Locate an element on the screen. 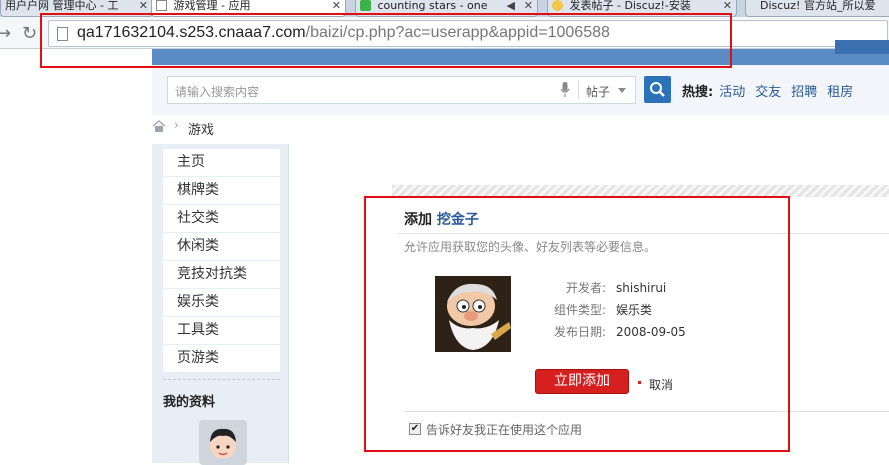 This screenshot has width=889, height=465. category-menu: 主页 棋牌类 社交类 休闲类 竞技对抗类 娱乐类 工具类 页游类 is located at coordinates (221, 261).